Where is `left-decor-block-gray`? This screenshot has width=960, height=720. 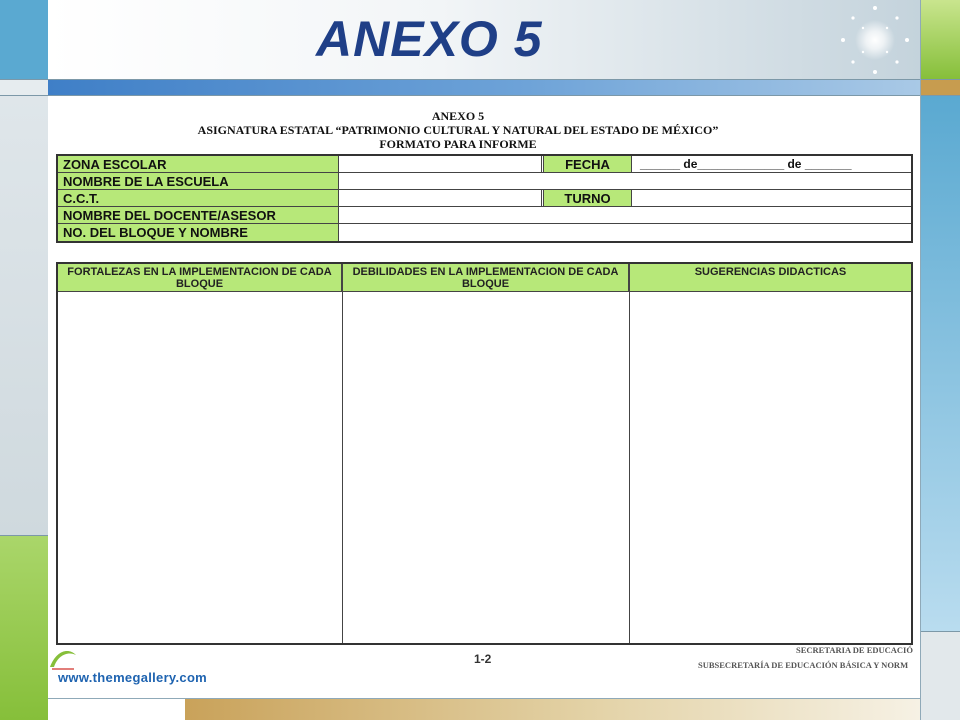 left-decor-block-gray is located at coordinates (24, 316).